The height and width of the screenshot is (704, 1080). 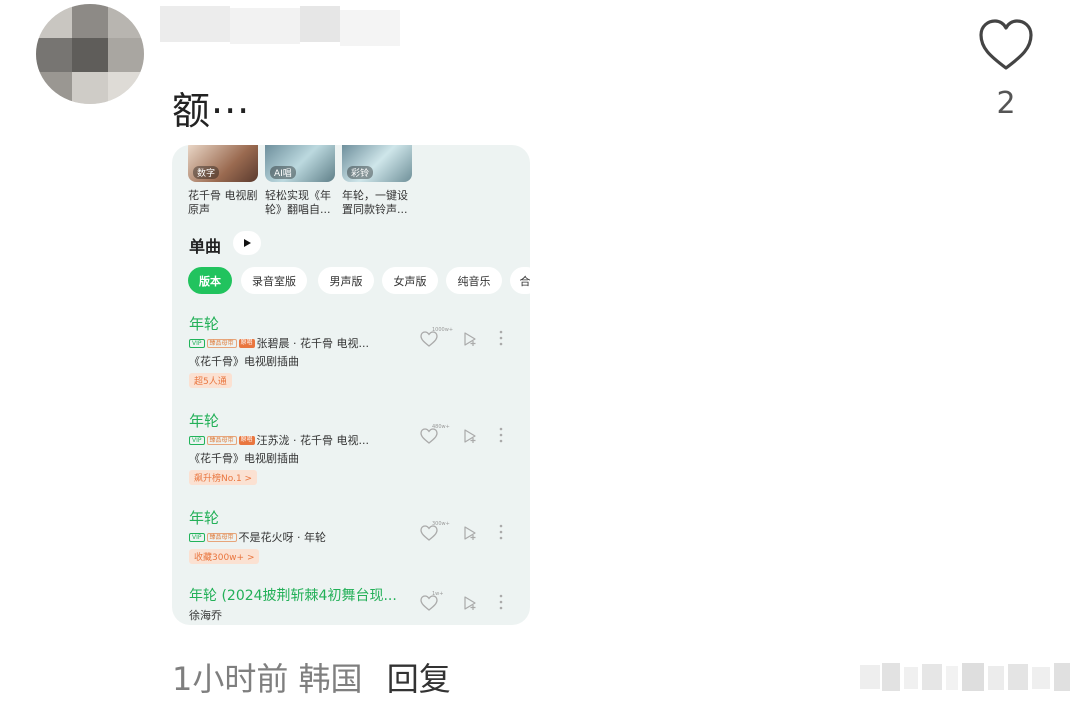 I want to click on song-tag: 超5人通, so click(x=210, y=380).